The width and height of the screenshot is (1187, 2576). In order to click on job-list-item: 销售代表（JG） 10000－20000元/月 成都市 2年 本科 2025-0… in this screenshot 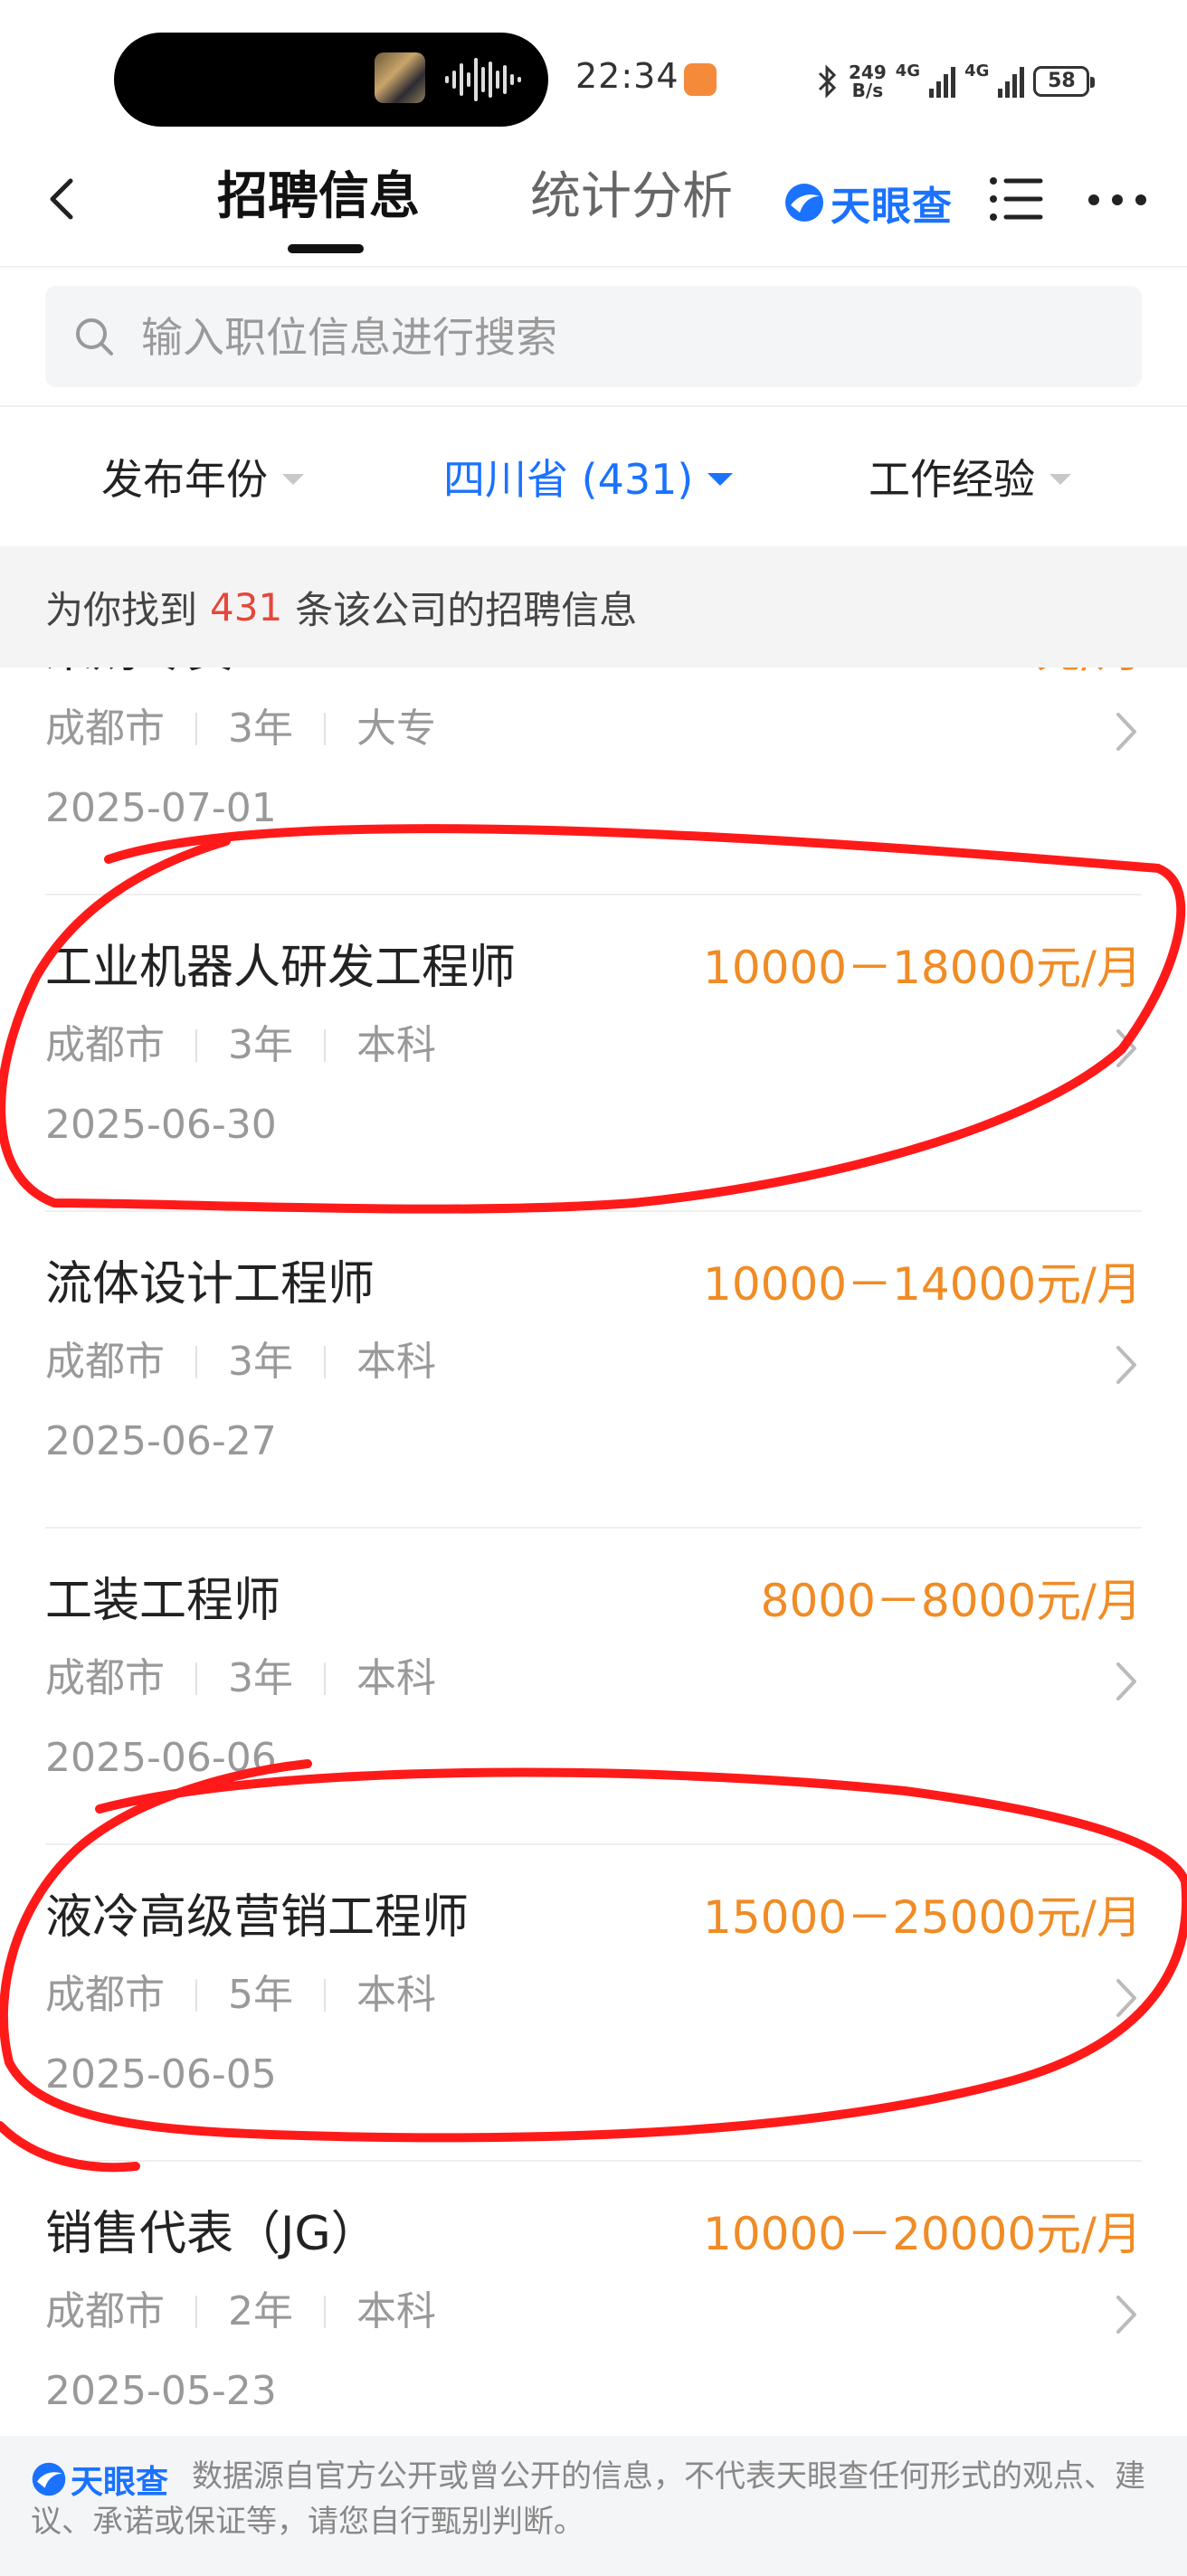, I will do `click(593, 2299)`.